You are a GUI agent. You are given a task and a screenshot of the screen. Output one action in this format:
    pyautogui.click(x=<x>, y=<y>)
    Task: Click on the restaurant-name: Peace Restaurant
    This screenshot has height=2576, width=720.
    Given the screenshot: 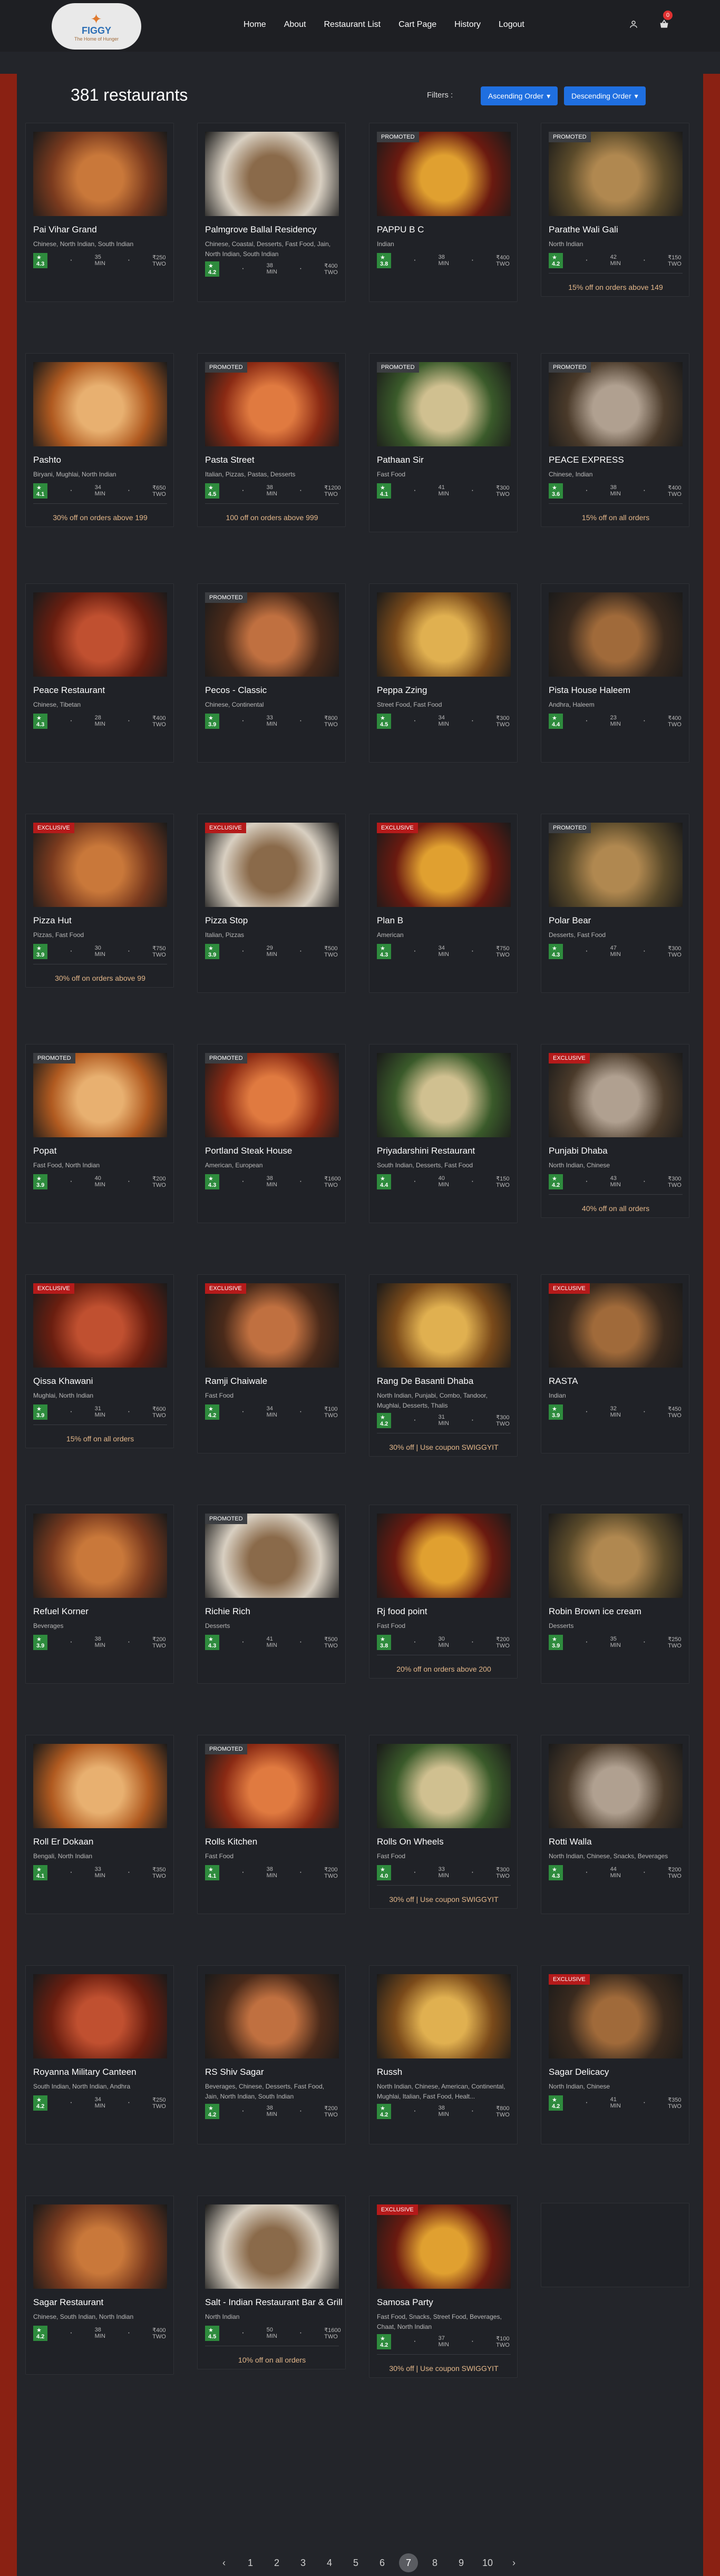 What is the action you would take?
    pyautogui.click(x=69, y=690)
    